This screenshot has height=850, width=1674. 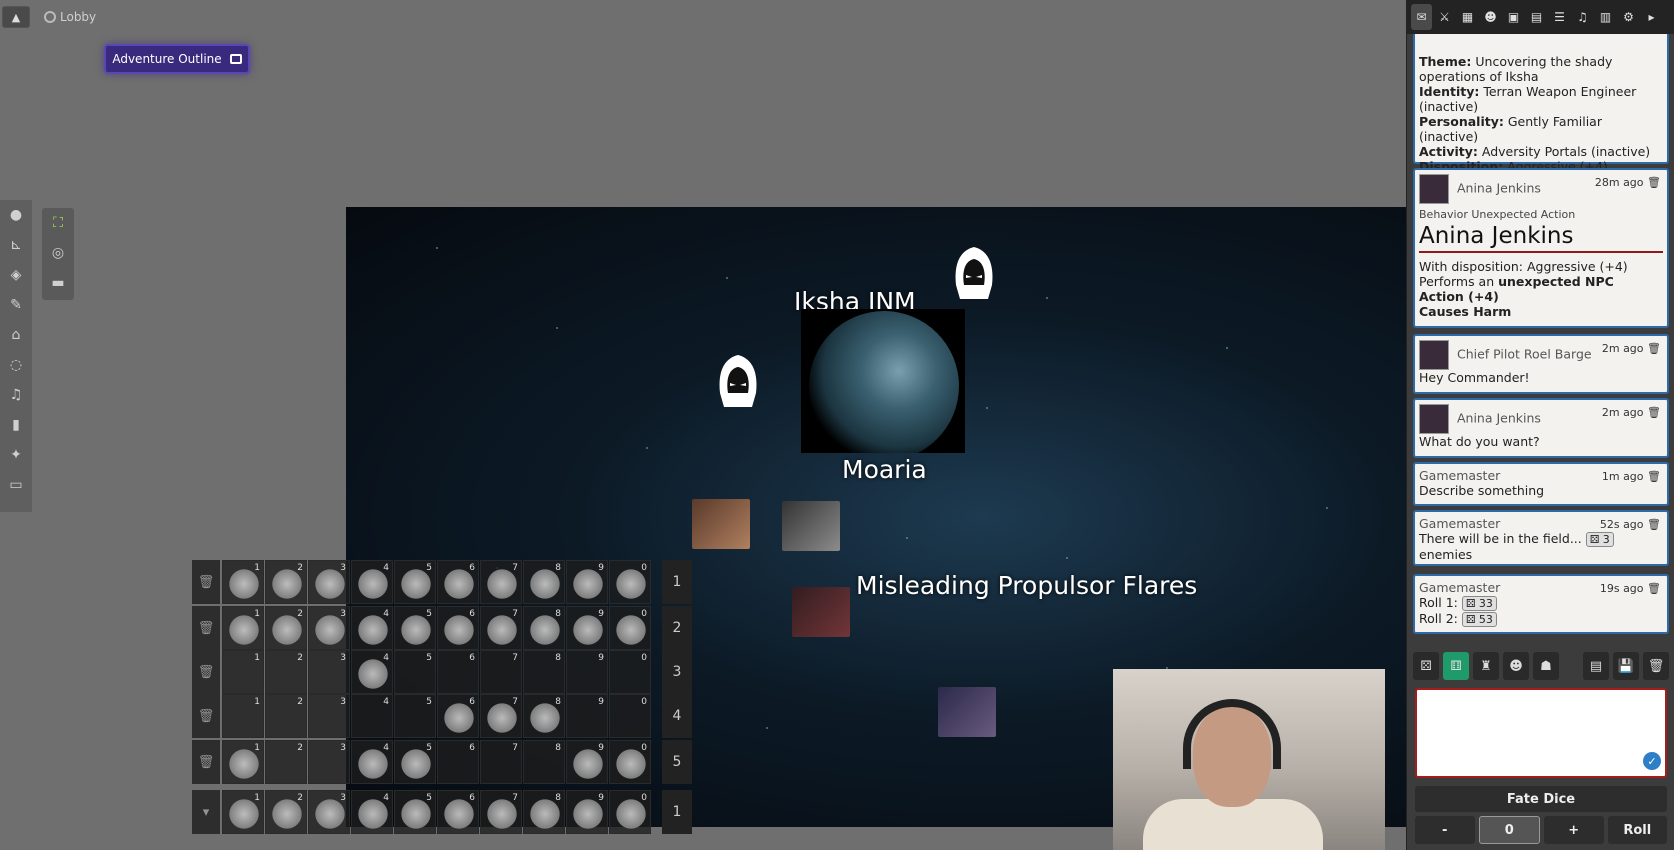 I want to click on layer-icon: ▭, so click(x=16, y=485).